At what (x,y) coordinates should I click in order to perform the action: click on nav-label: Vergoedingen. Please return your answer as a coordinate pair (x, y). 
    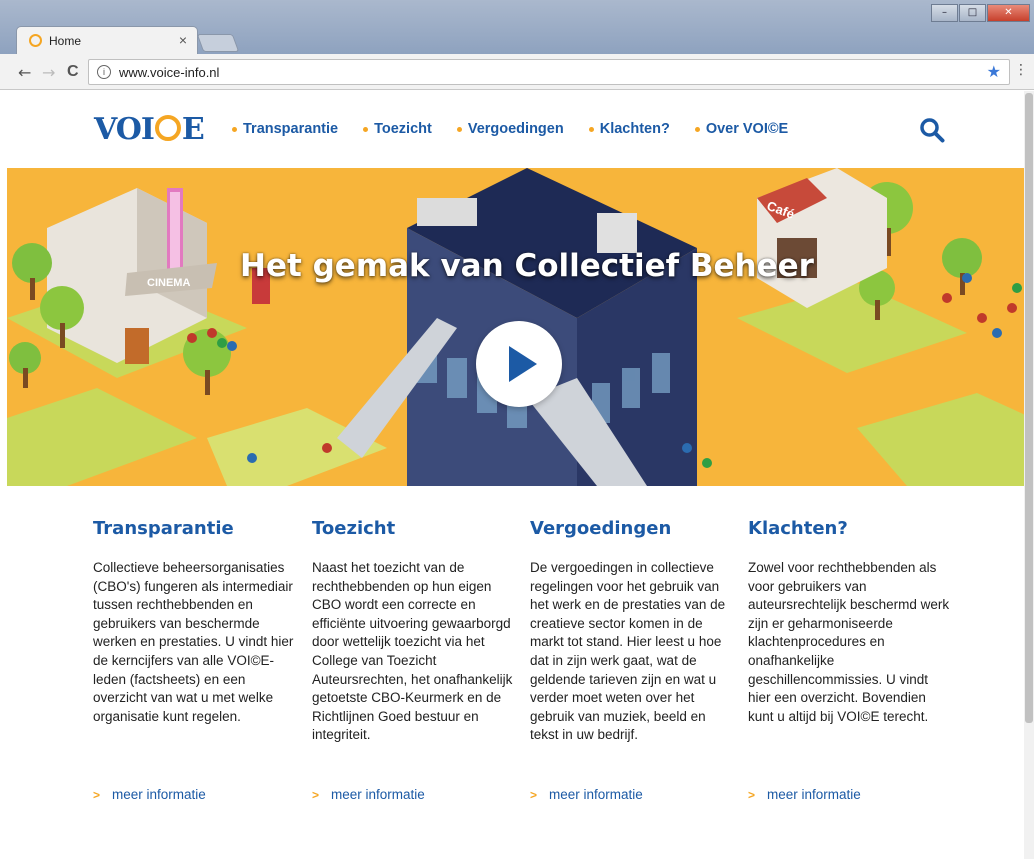
    Looking at the image, I should click on (515, 129).